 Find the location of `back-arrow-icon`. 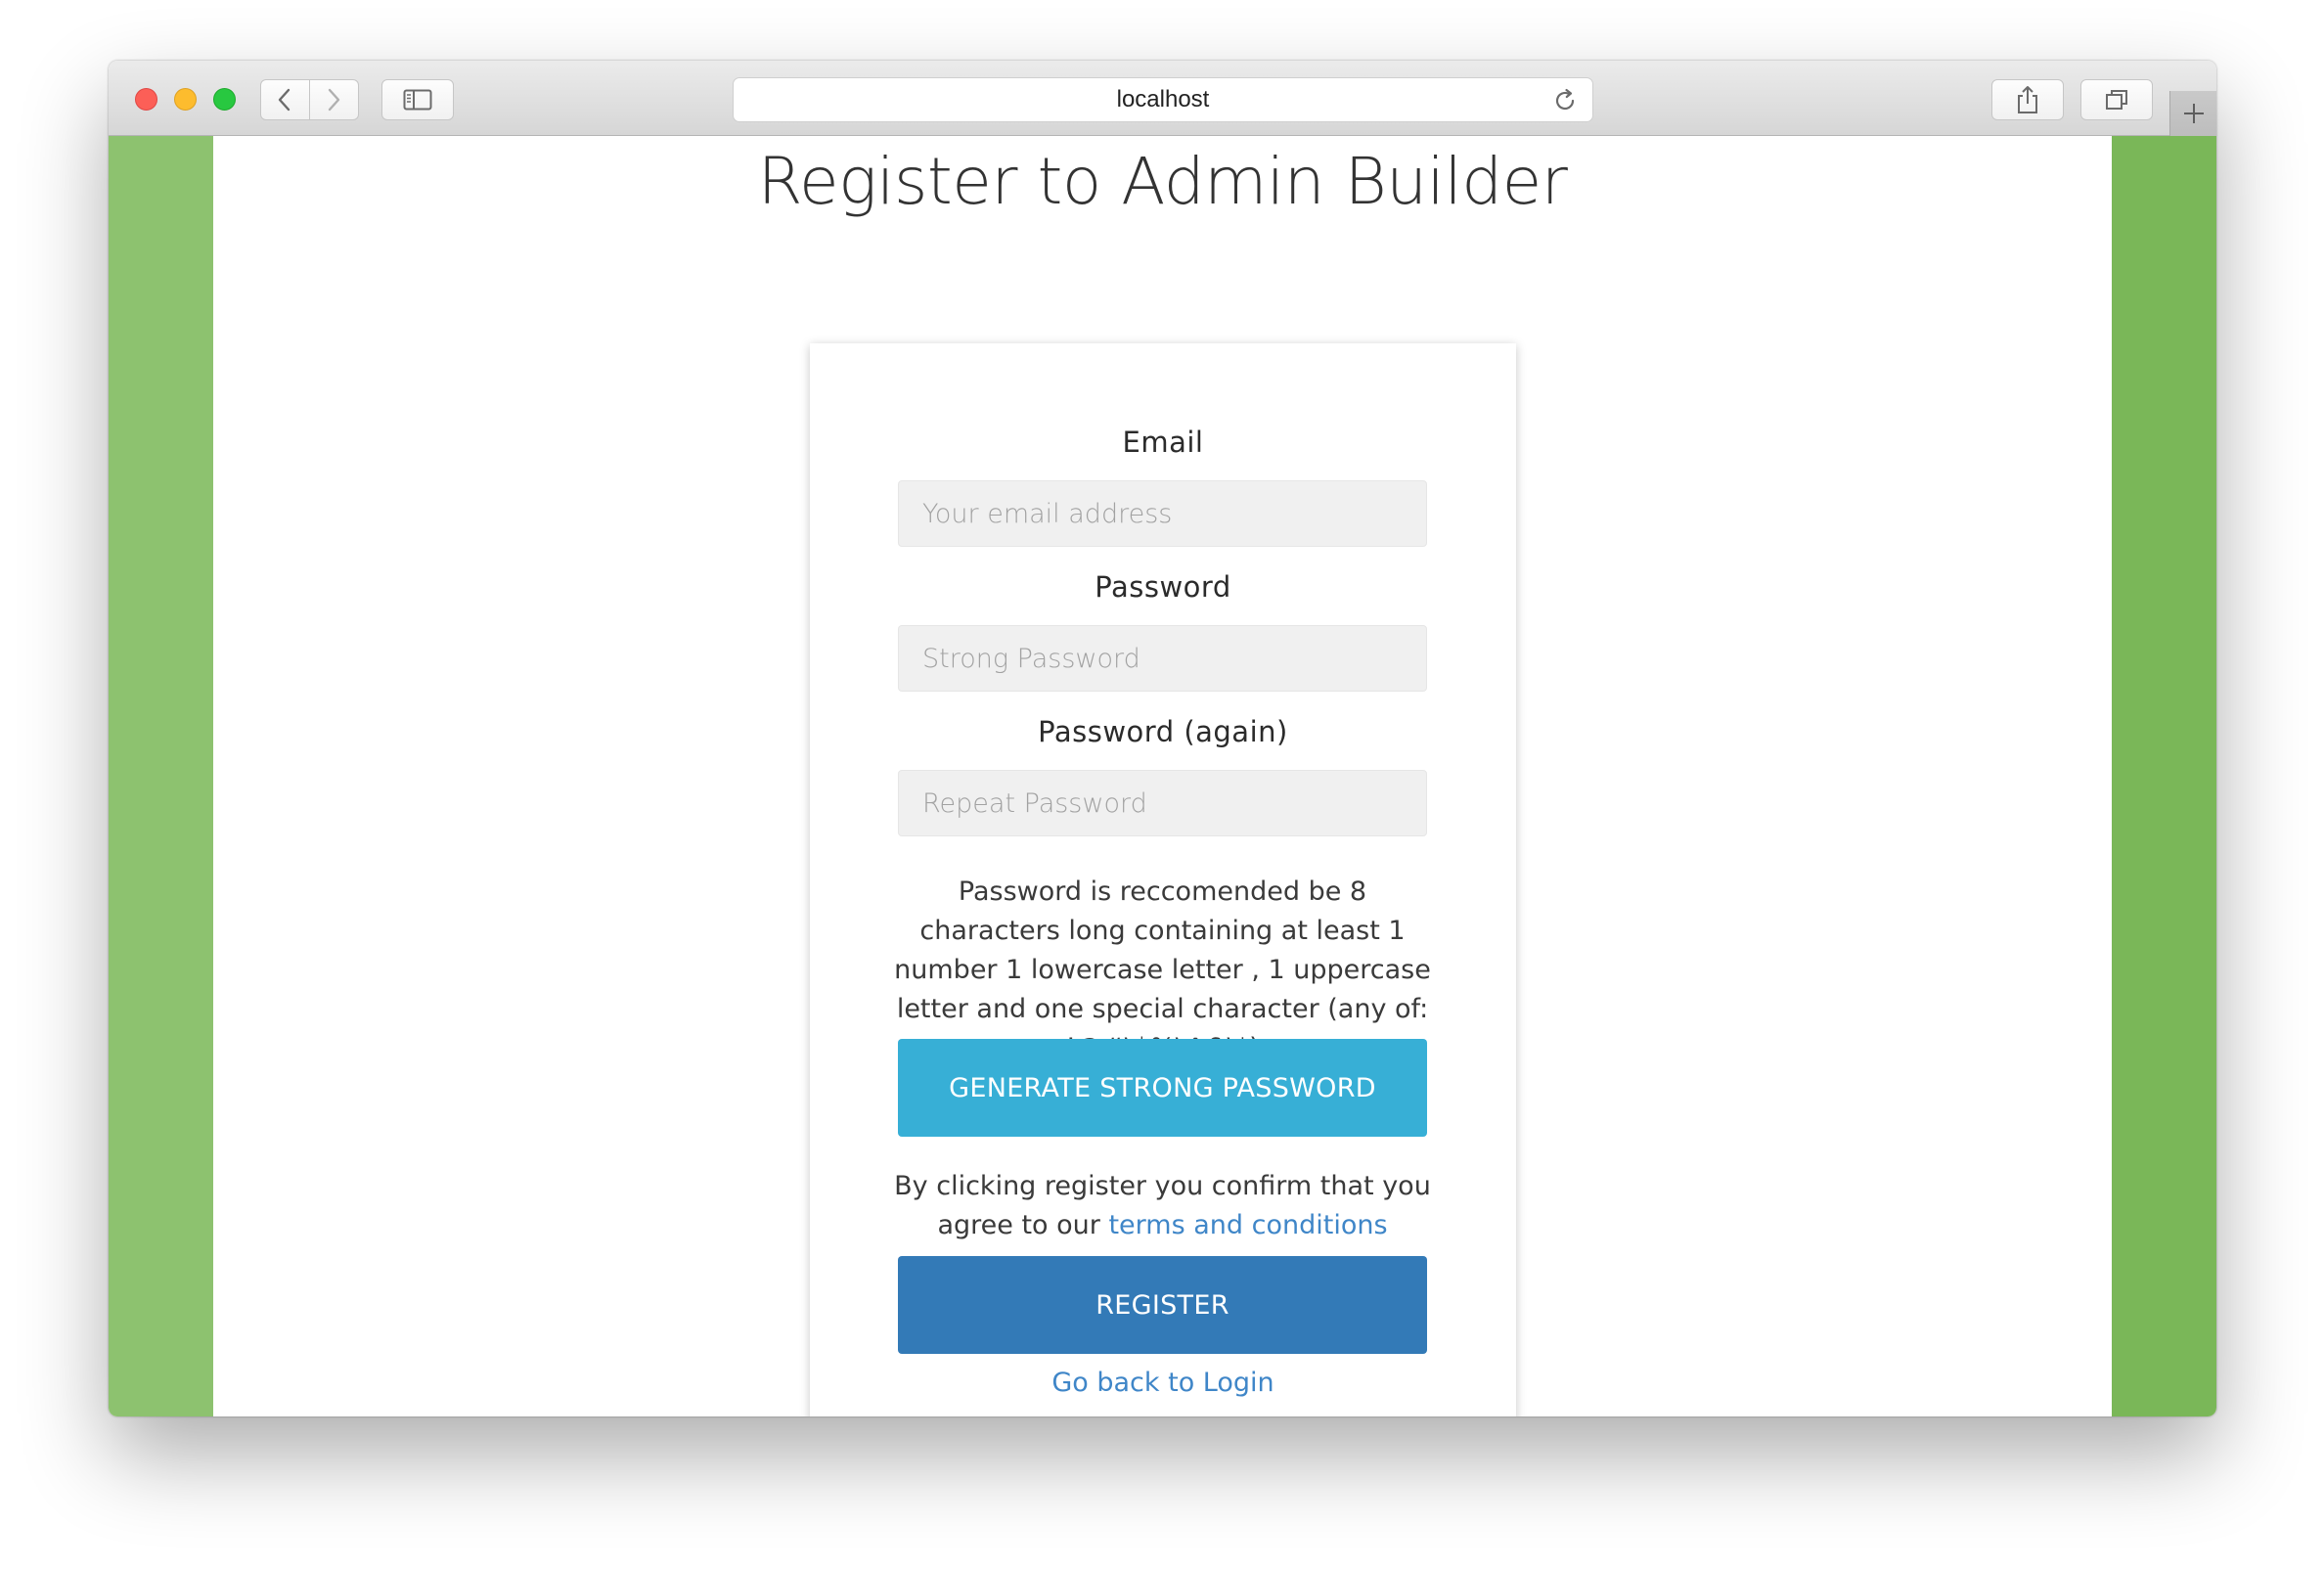

back-arrow-icon is located at coordinates (284, 100).